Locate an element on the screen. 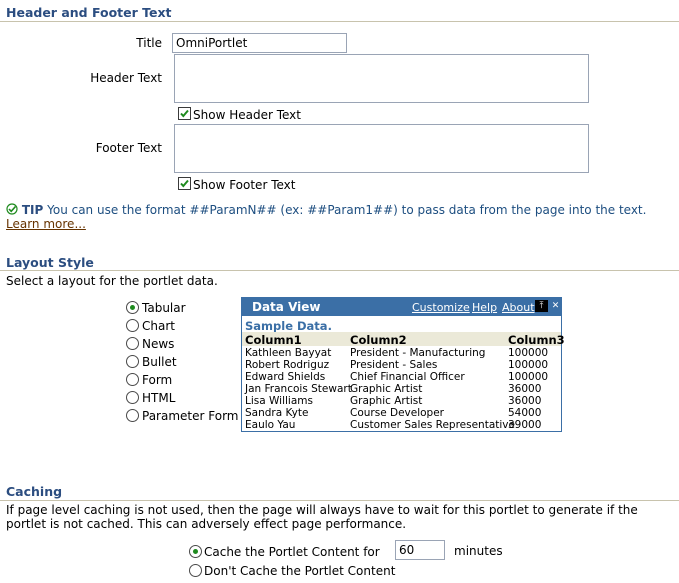 The image size is (679, 583). show-header-label: Show Header Text is located at coordinates (247, 115).